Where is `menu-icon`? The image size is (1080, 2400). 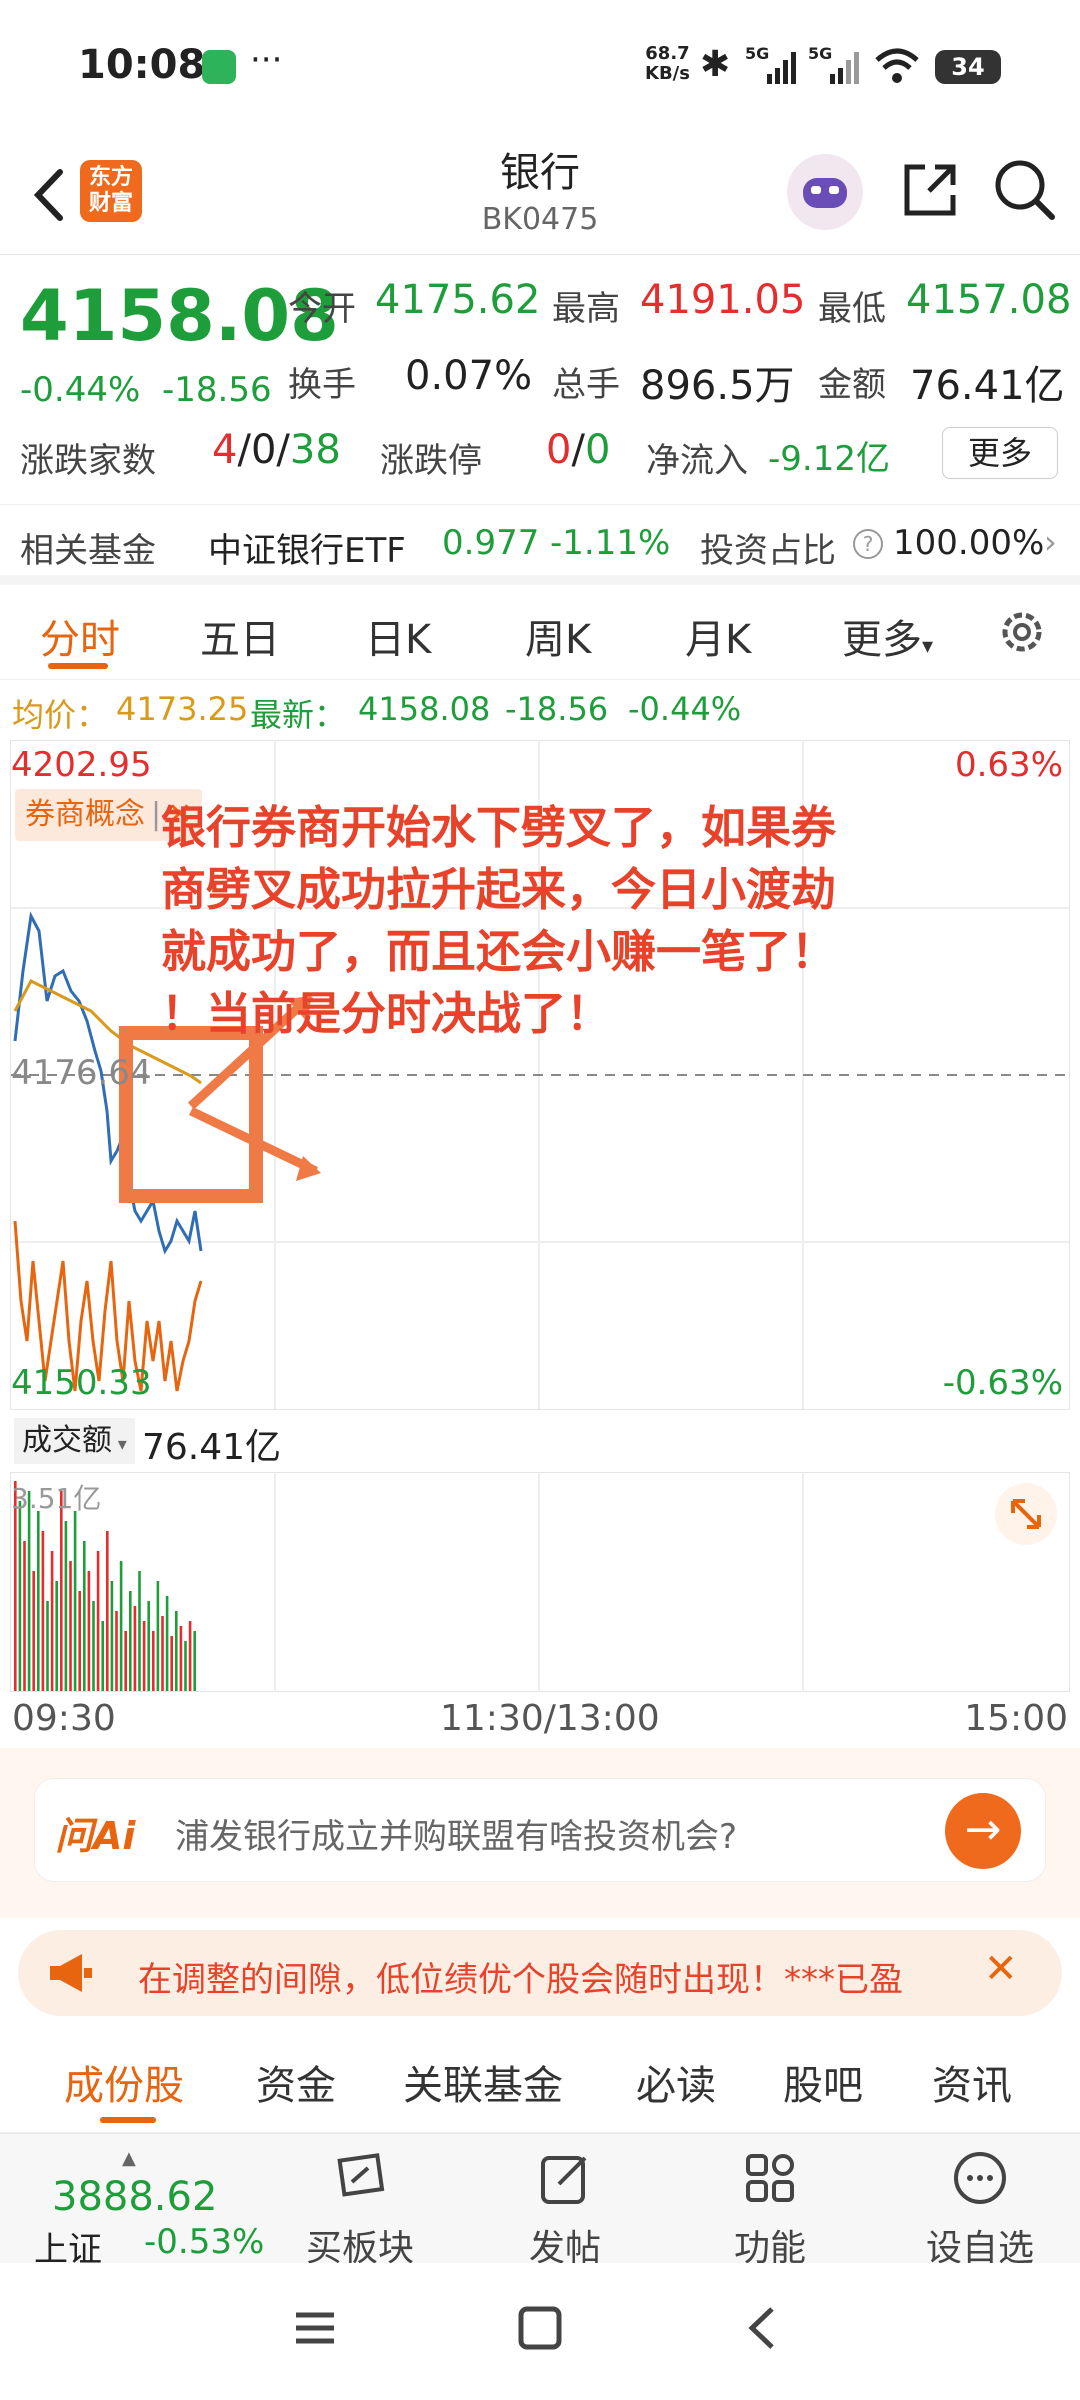 menu-icon is located at coordinates (315, 2328).